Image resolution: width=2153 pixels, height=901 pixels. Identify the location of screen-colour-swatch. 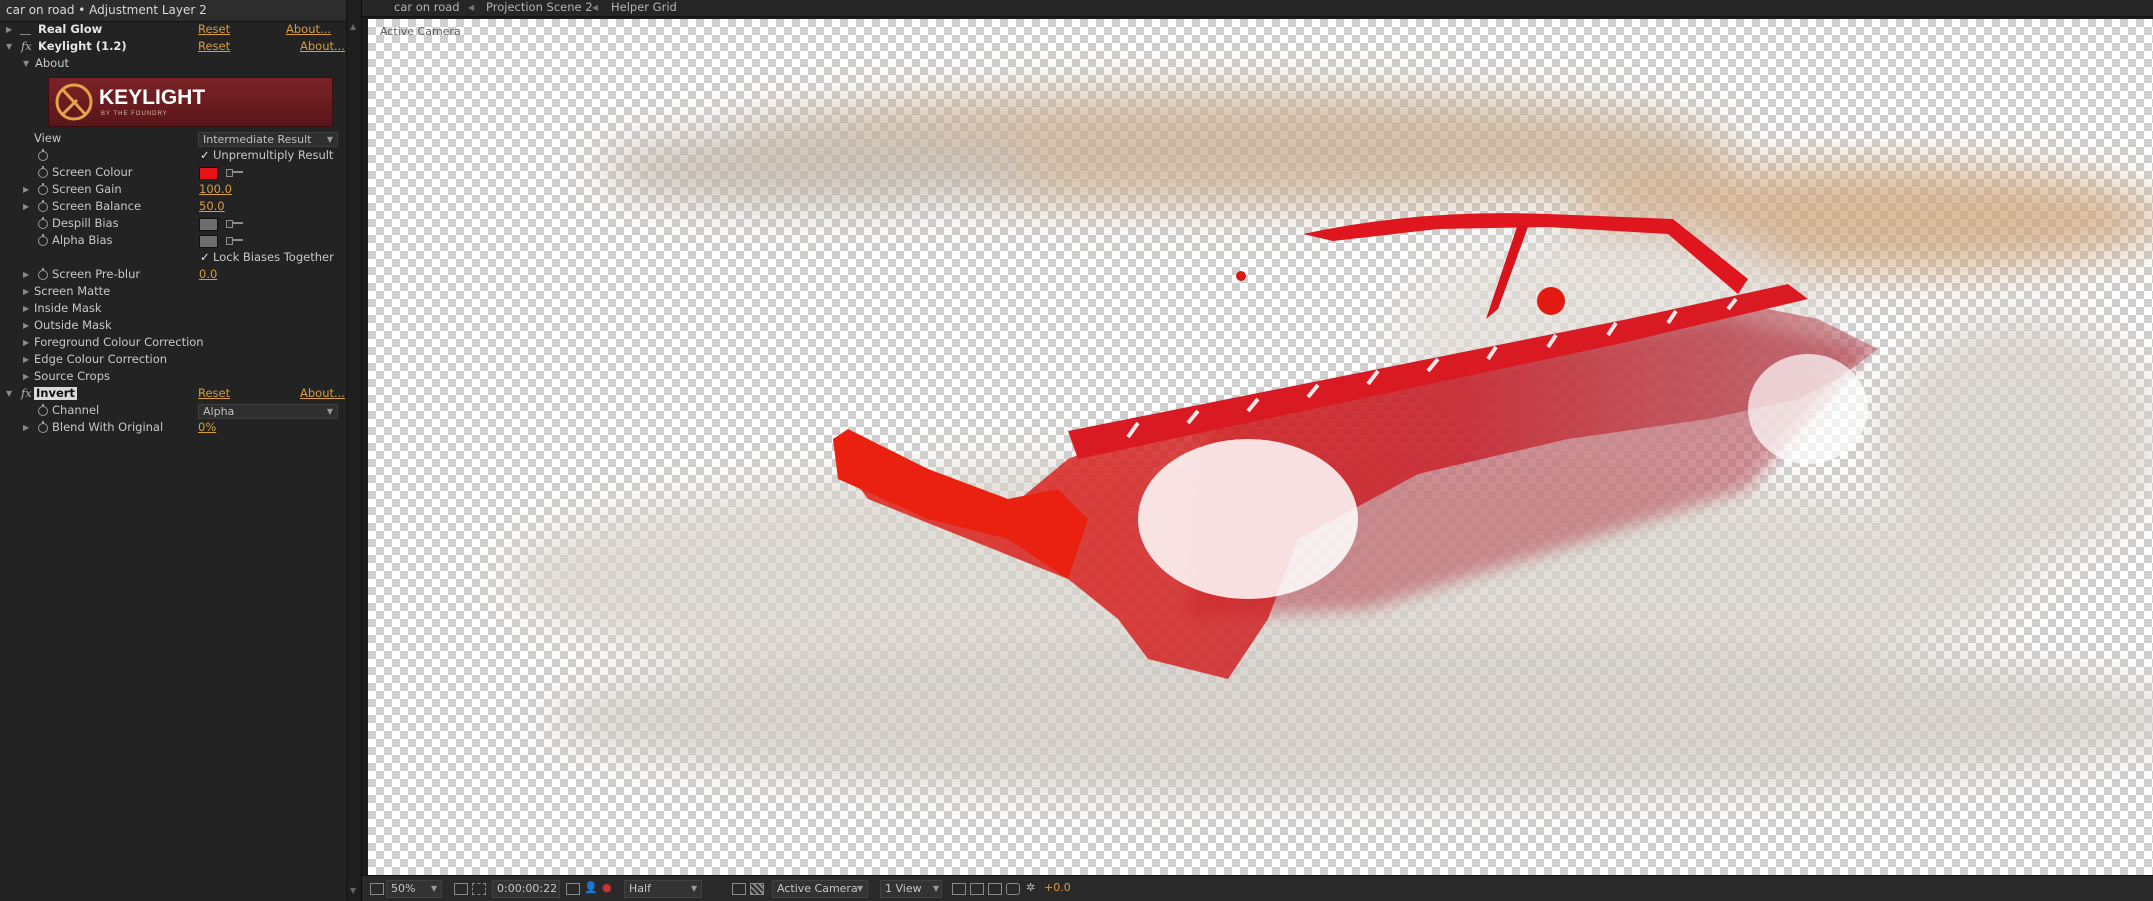
(208, 173).